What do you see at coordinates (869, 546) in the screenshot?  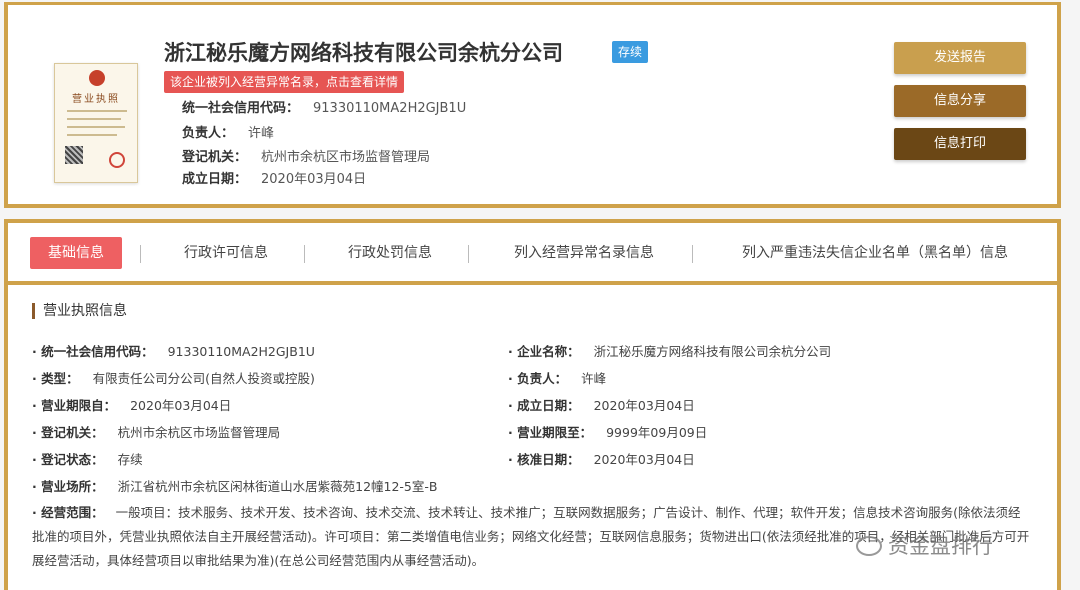 I see `wechat-icon` at bounding box center [869, 546].